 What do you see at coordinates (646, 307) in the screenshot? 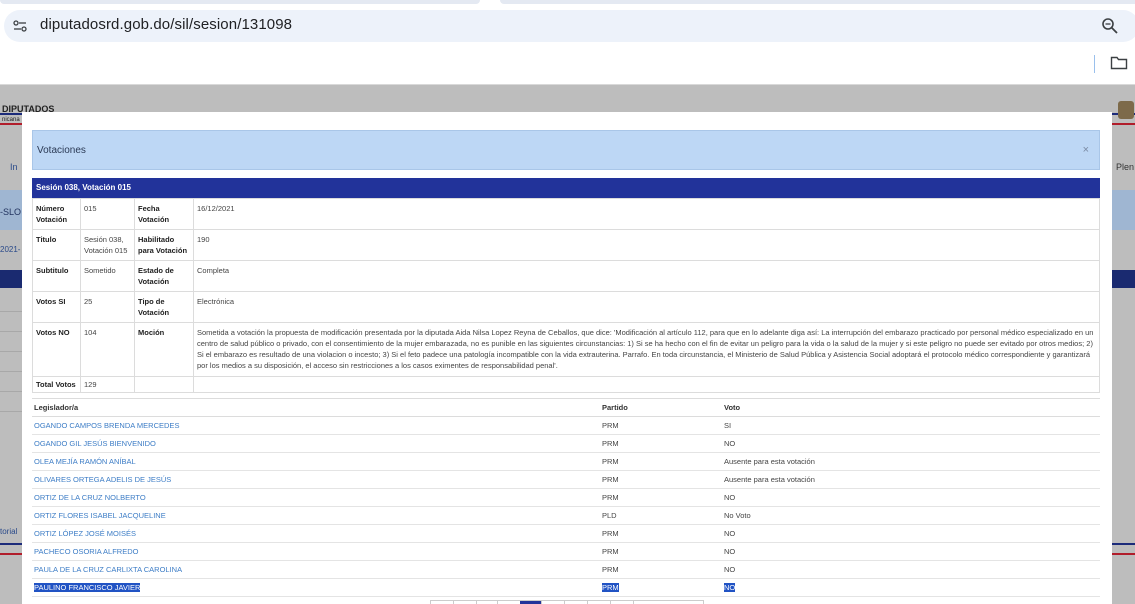
I see `info-value: Electrónica` at bounding box center [646, 307].